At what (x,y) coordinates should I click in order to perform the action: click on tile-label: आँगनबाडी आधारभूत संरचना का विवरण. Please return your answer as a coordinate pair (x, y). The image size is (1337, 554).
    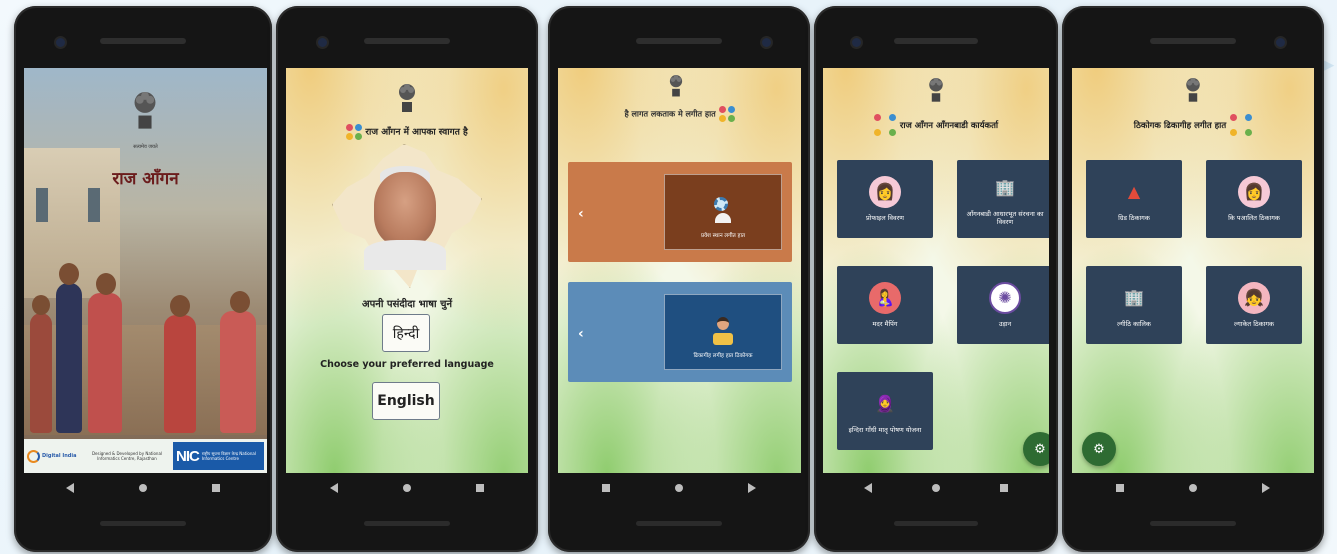
    Looking at the image, I should click on (1005, 218).